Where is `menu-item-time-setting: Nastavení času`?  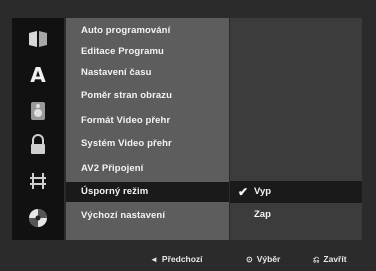
menu-item-time-setting: Nastavení času is located at coordinates (147, 73).